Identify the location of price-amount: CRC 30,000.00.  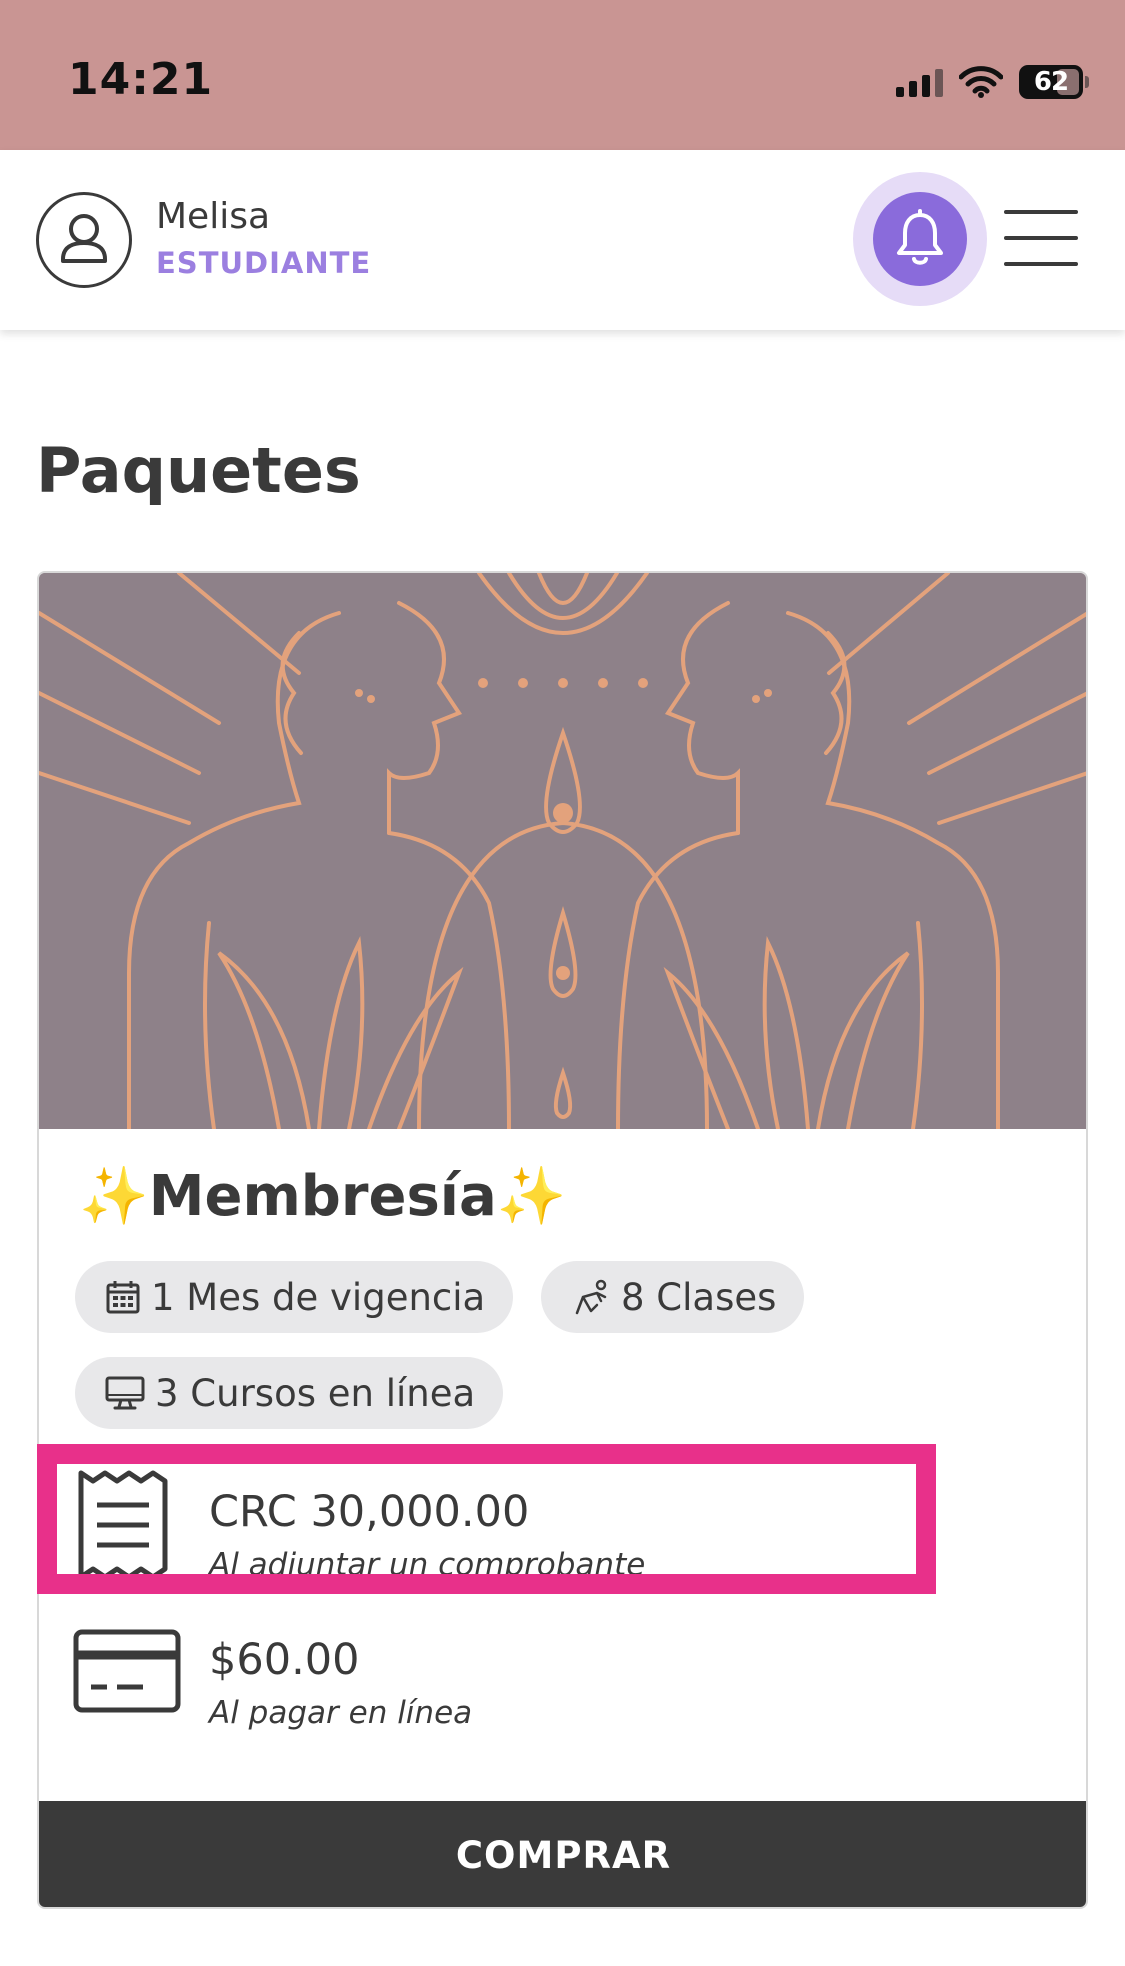
(369, 1512).